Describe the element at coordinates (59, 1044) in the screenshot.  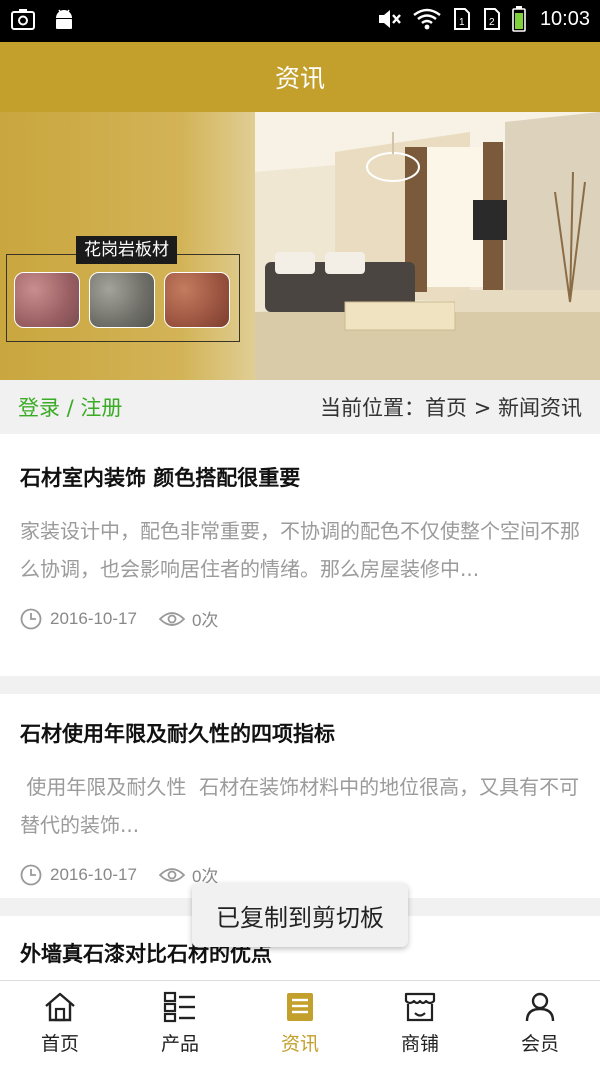
I see `nav-label: 首页` at that location.